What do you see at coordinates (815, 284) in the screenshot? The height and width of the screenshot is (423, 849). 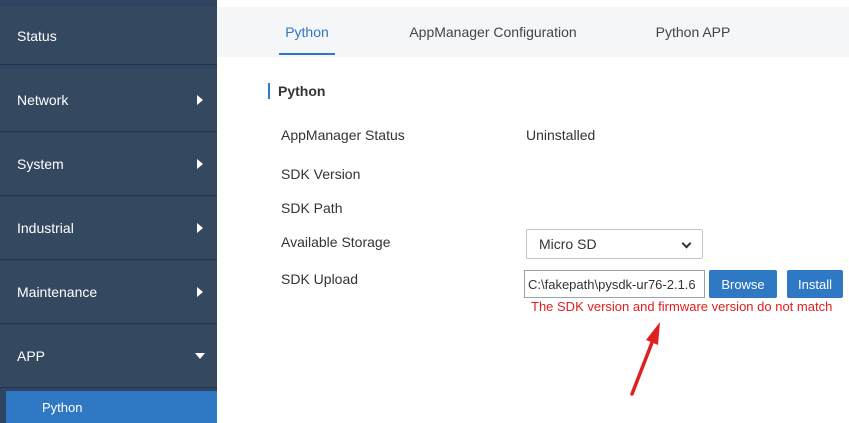 I see `install-button: Install` at bounding box center [815, 284].